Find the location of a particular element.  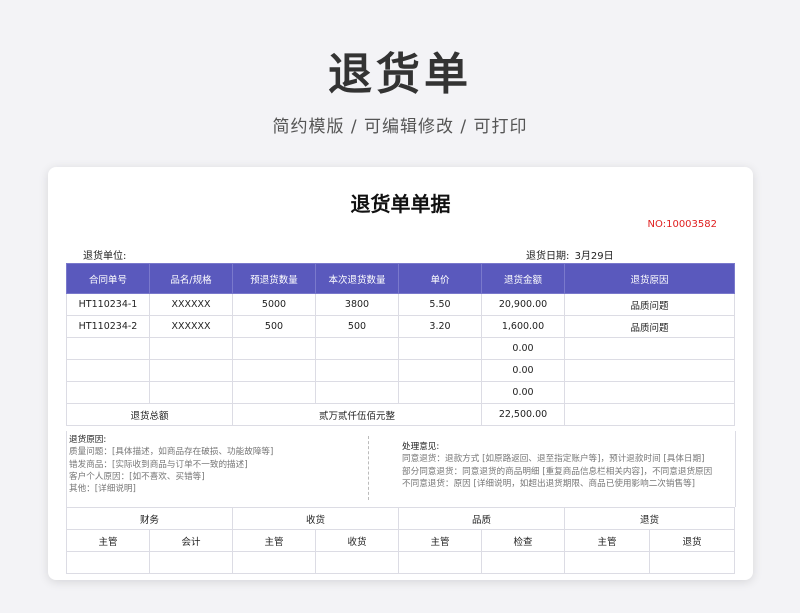

signoff-group-row: 财务 收货 品质 退货 is located at coordinates (400, 518).